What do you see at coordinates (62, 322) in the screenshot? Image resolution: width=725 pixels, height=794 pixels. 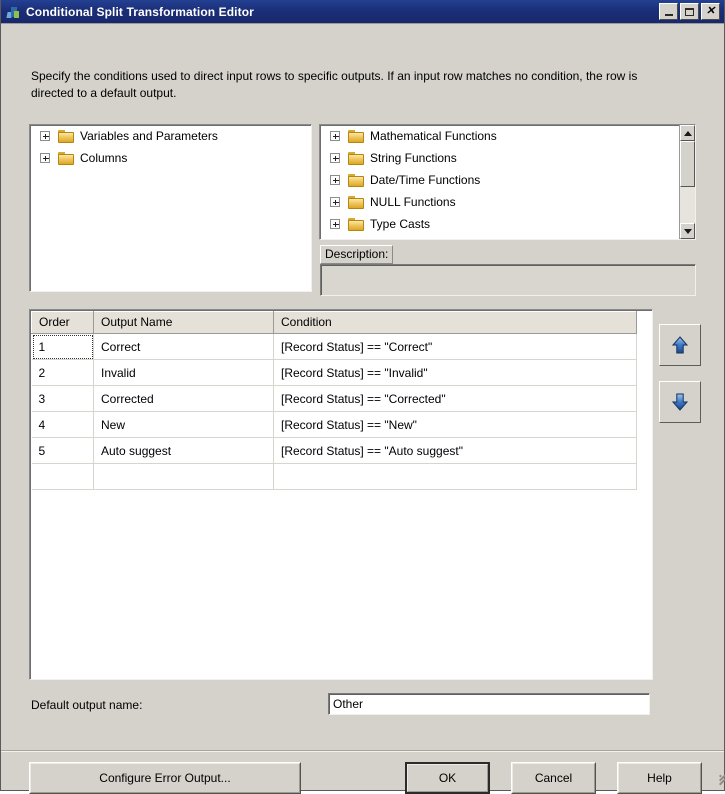 I see `column-header-order: Order` at bounding box center [62, 322].